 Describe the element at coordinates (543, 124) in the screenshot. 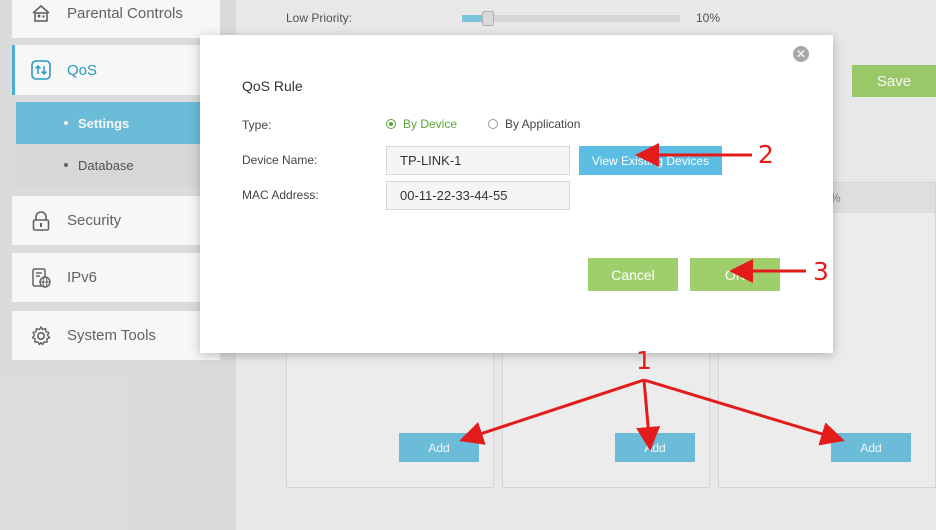

I see `radio-label: By Application` at that location.